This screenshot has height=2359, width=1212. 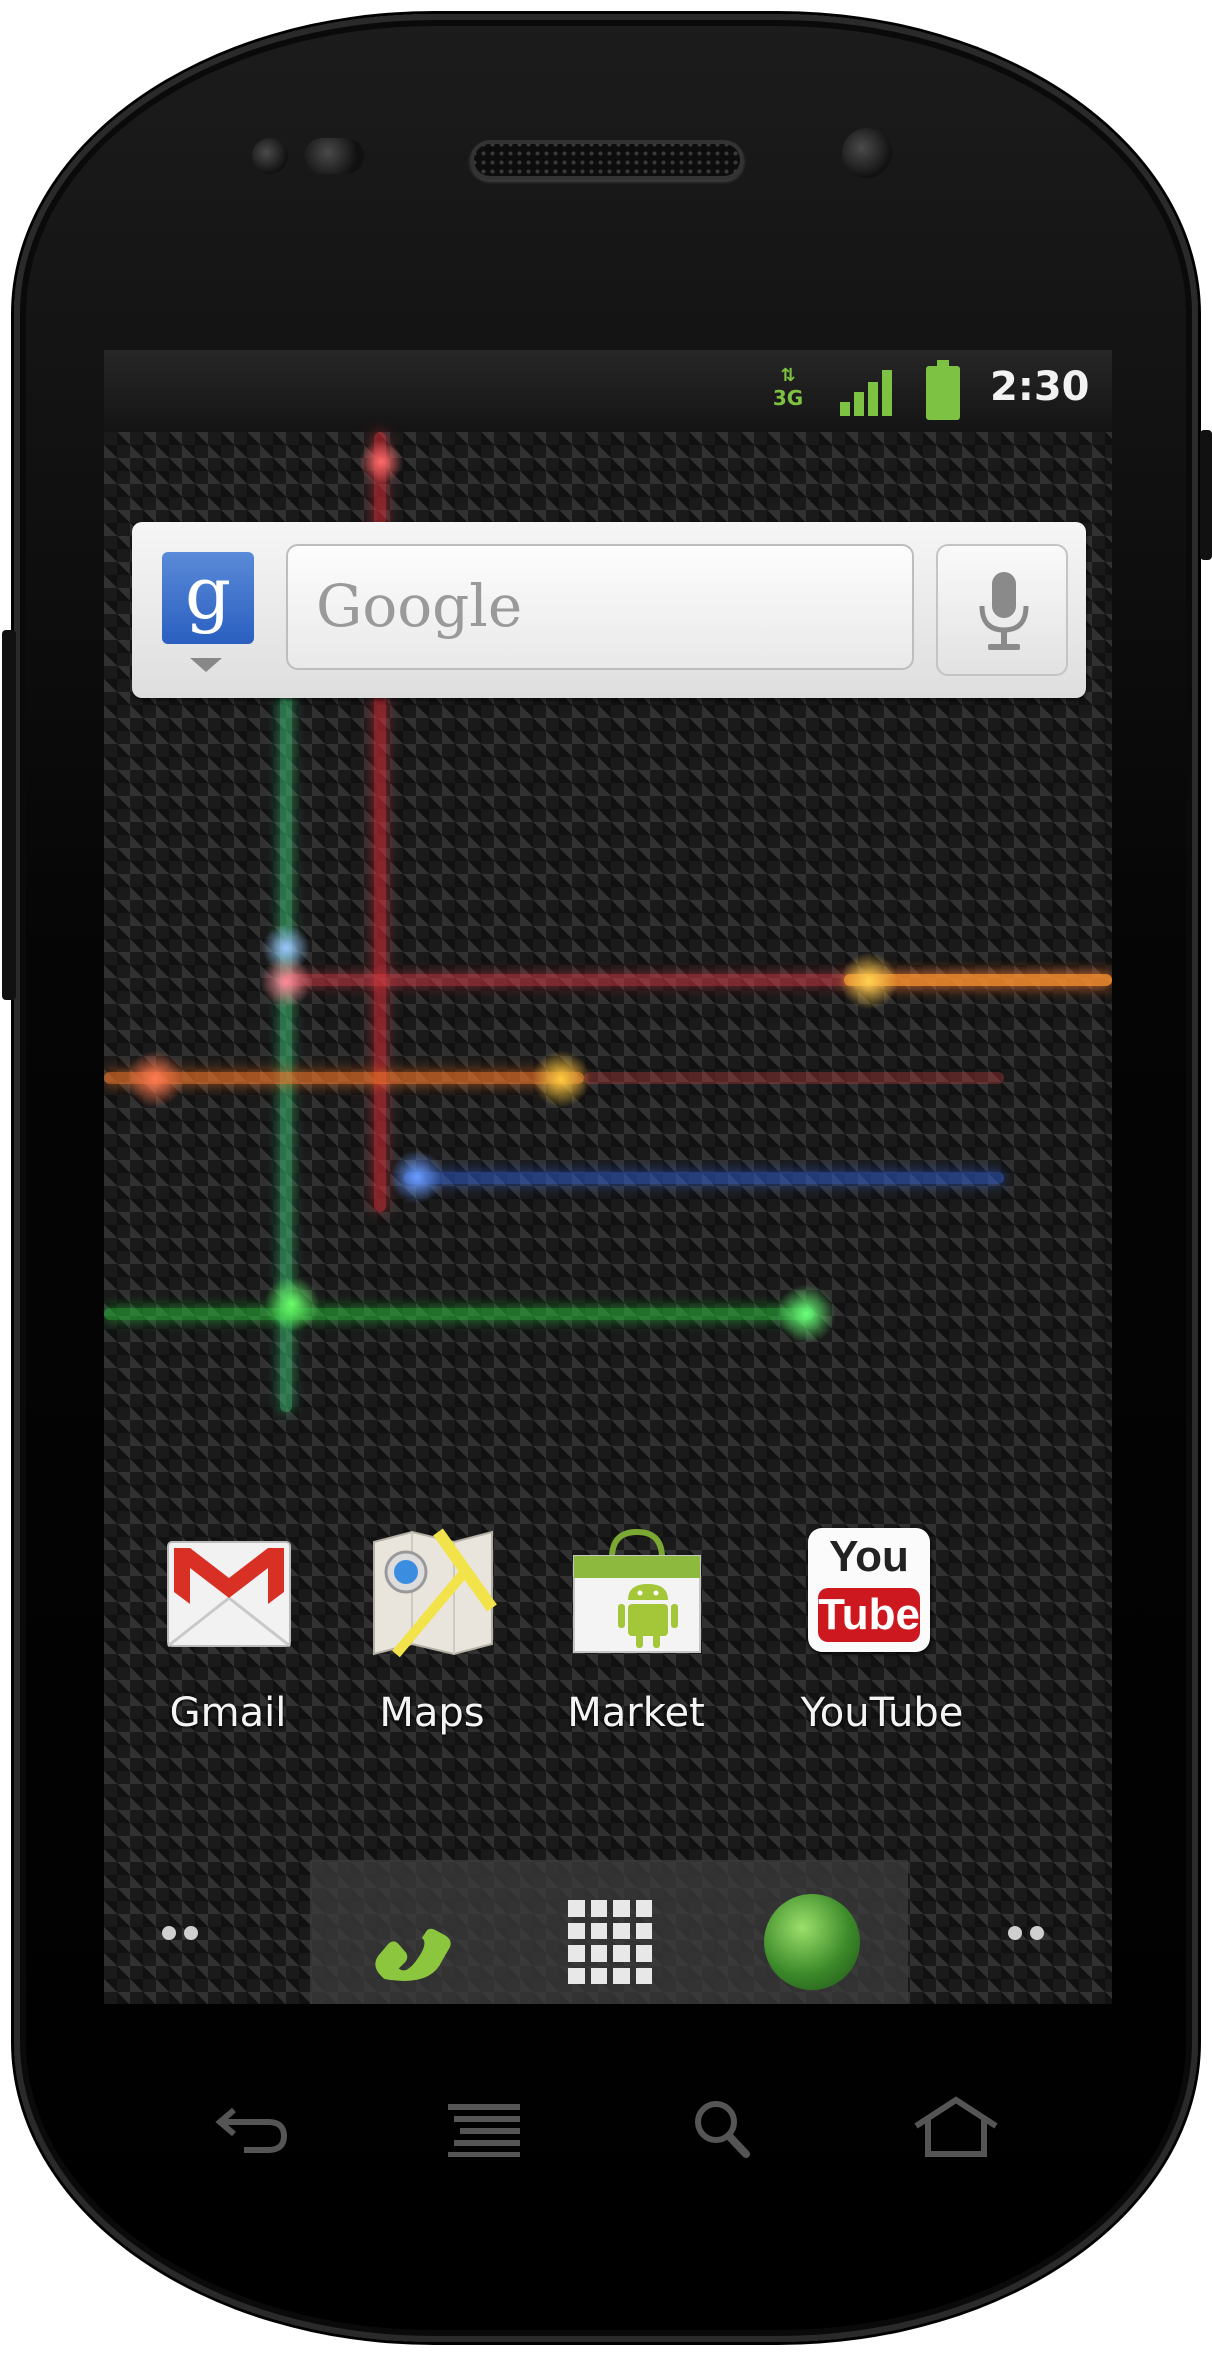 I want to click on search-placeholder: Google, so click(x=419, y=606).